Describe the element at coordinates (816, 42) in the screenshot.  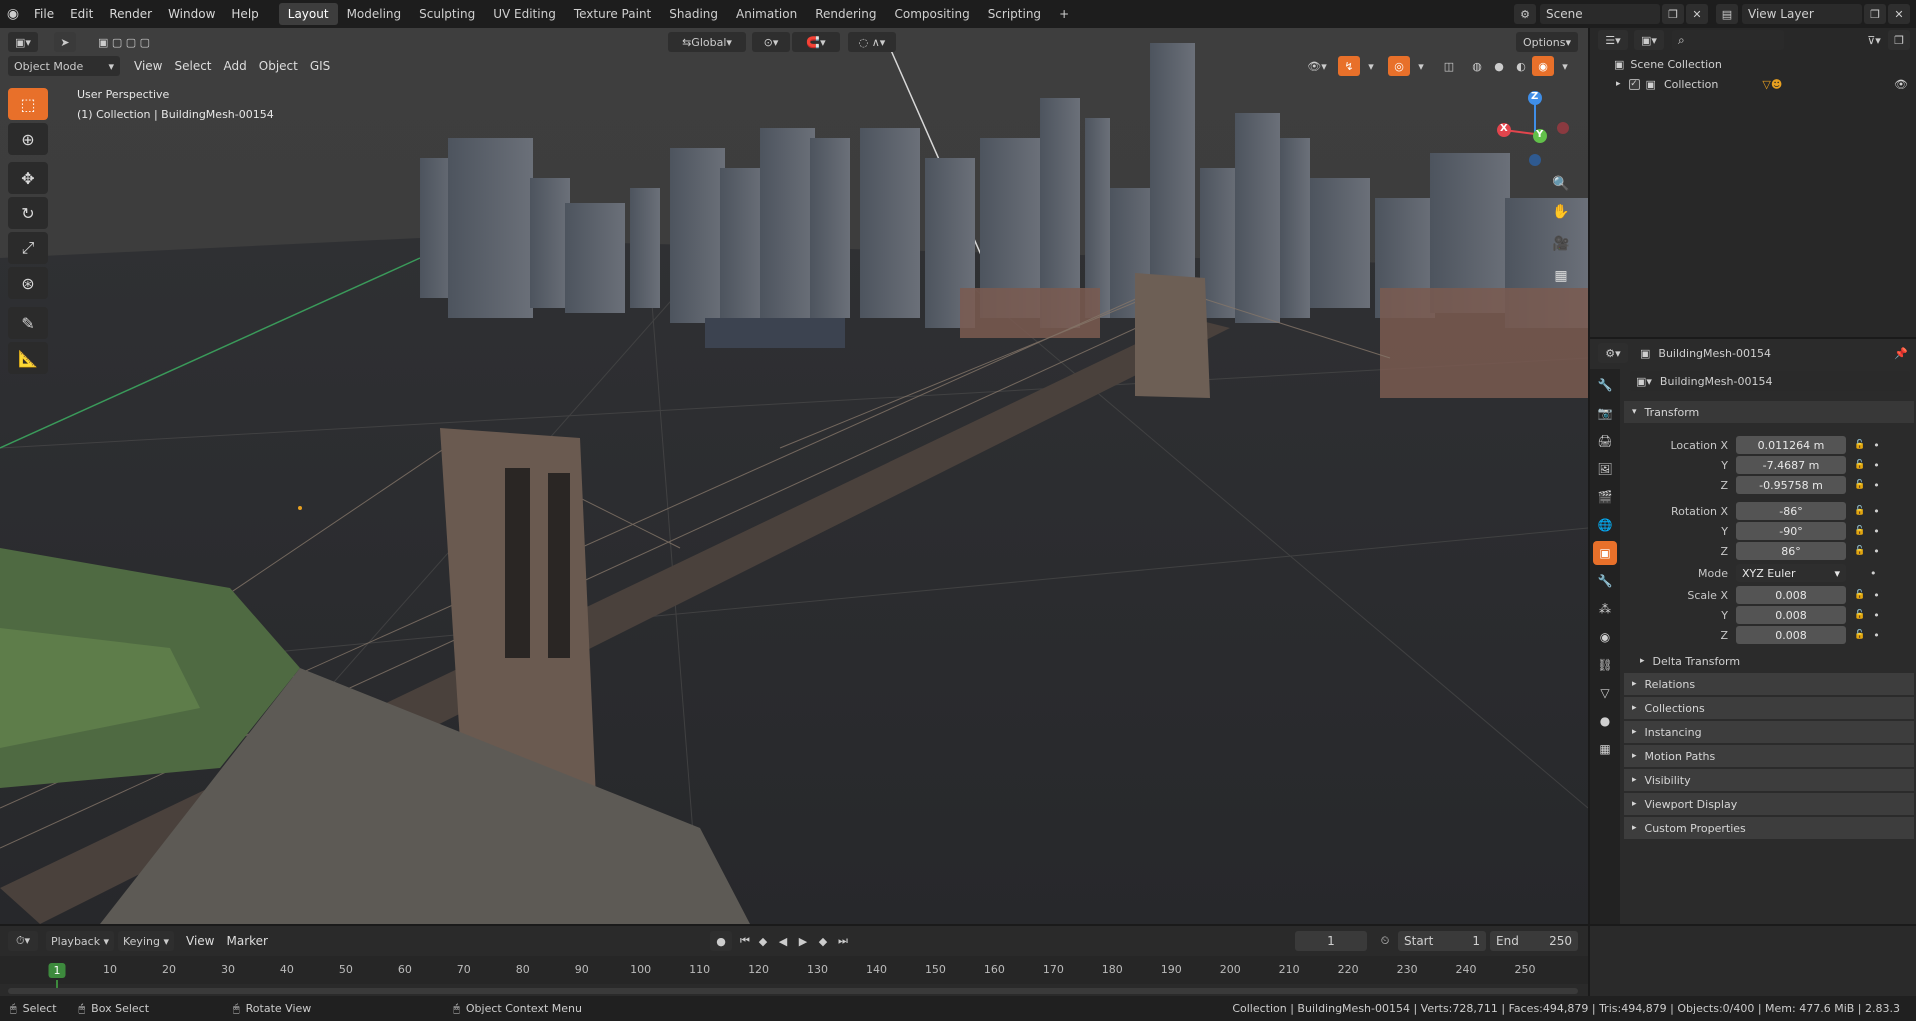
I see `snap-icon: 🧲▾` at that location.